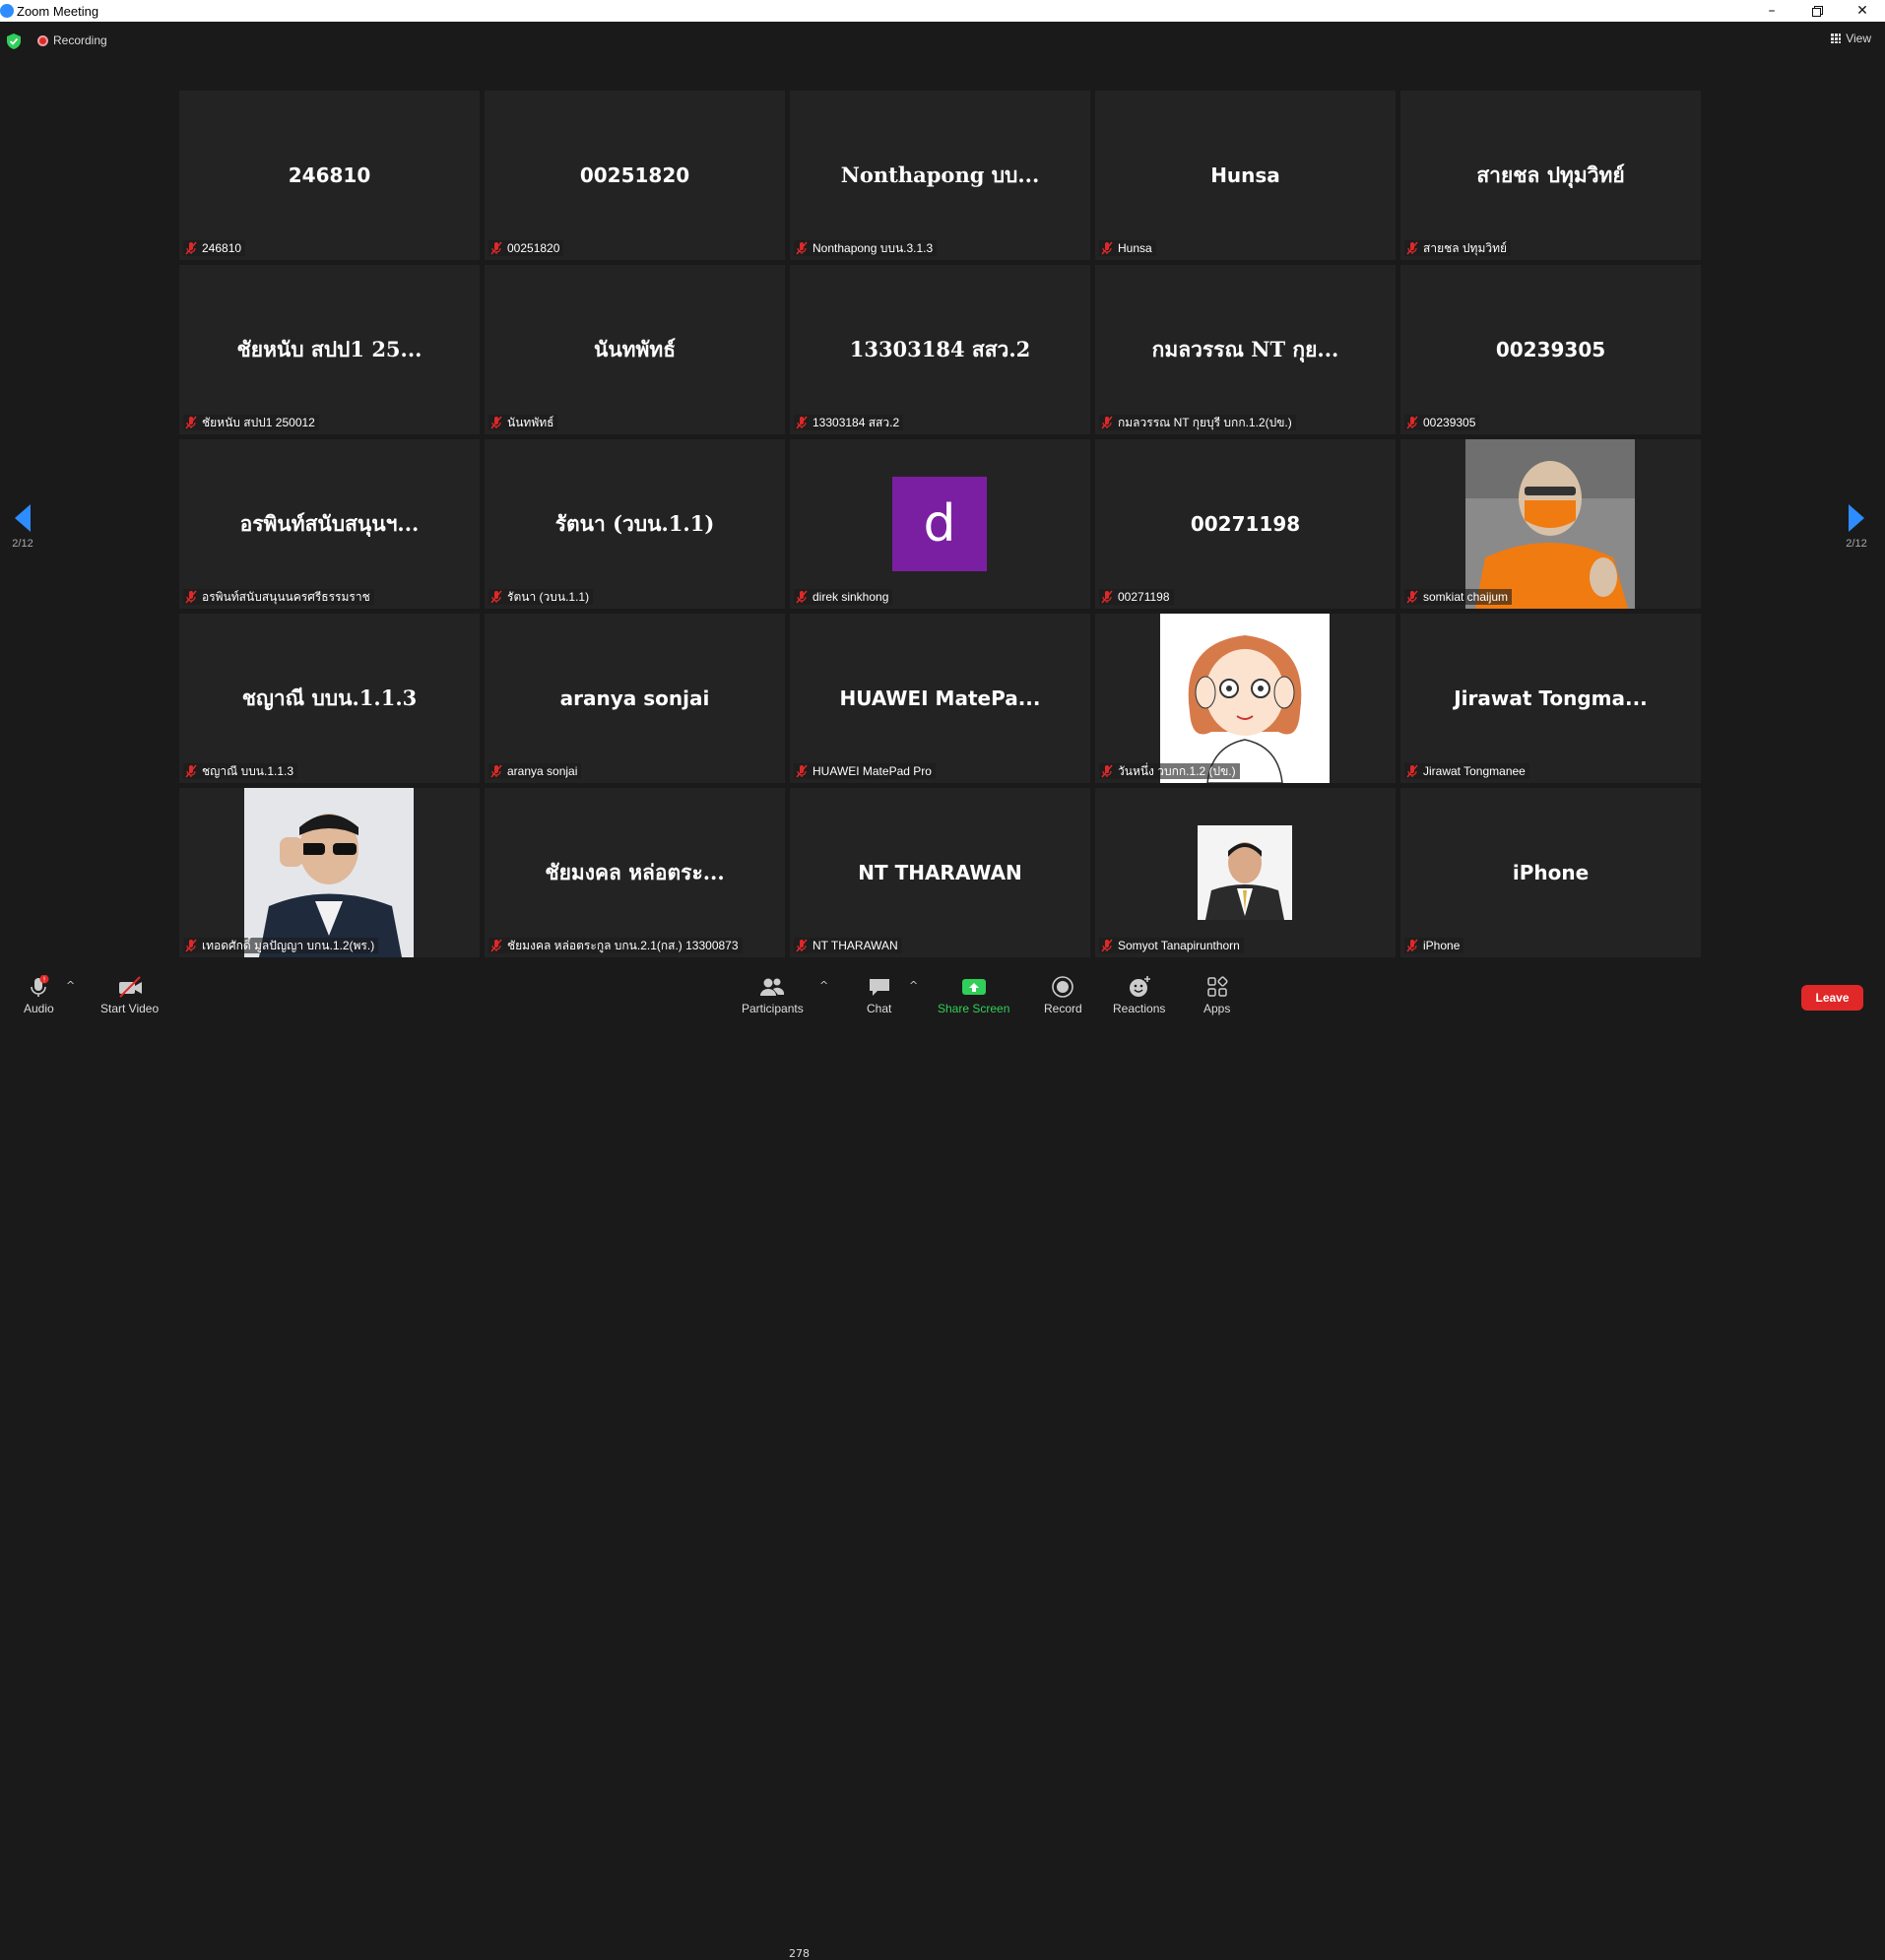  What do you see at coordinates (940, 176) in the screenshot?
I see `participant-tile: Nonthapong บบ... Nonthapong บบน.3.1.3` at bounding box center [940, 176].